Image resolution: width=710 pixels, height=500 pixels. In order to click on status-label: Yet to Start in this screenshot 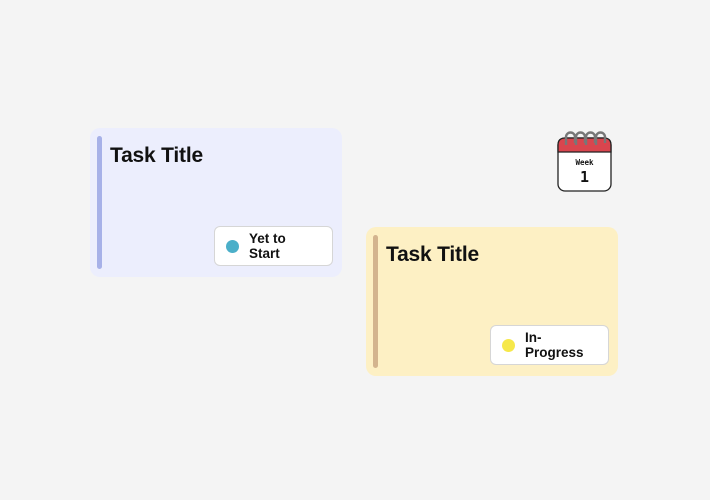, I will do `click(267, 246)`.